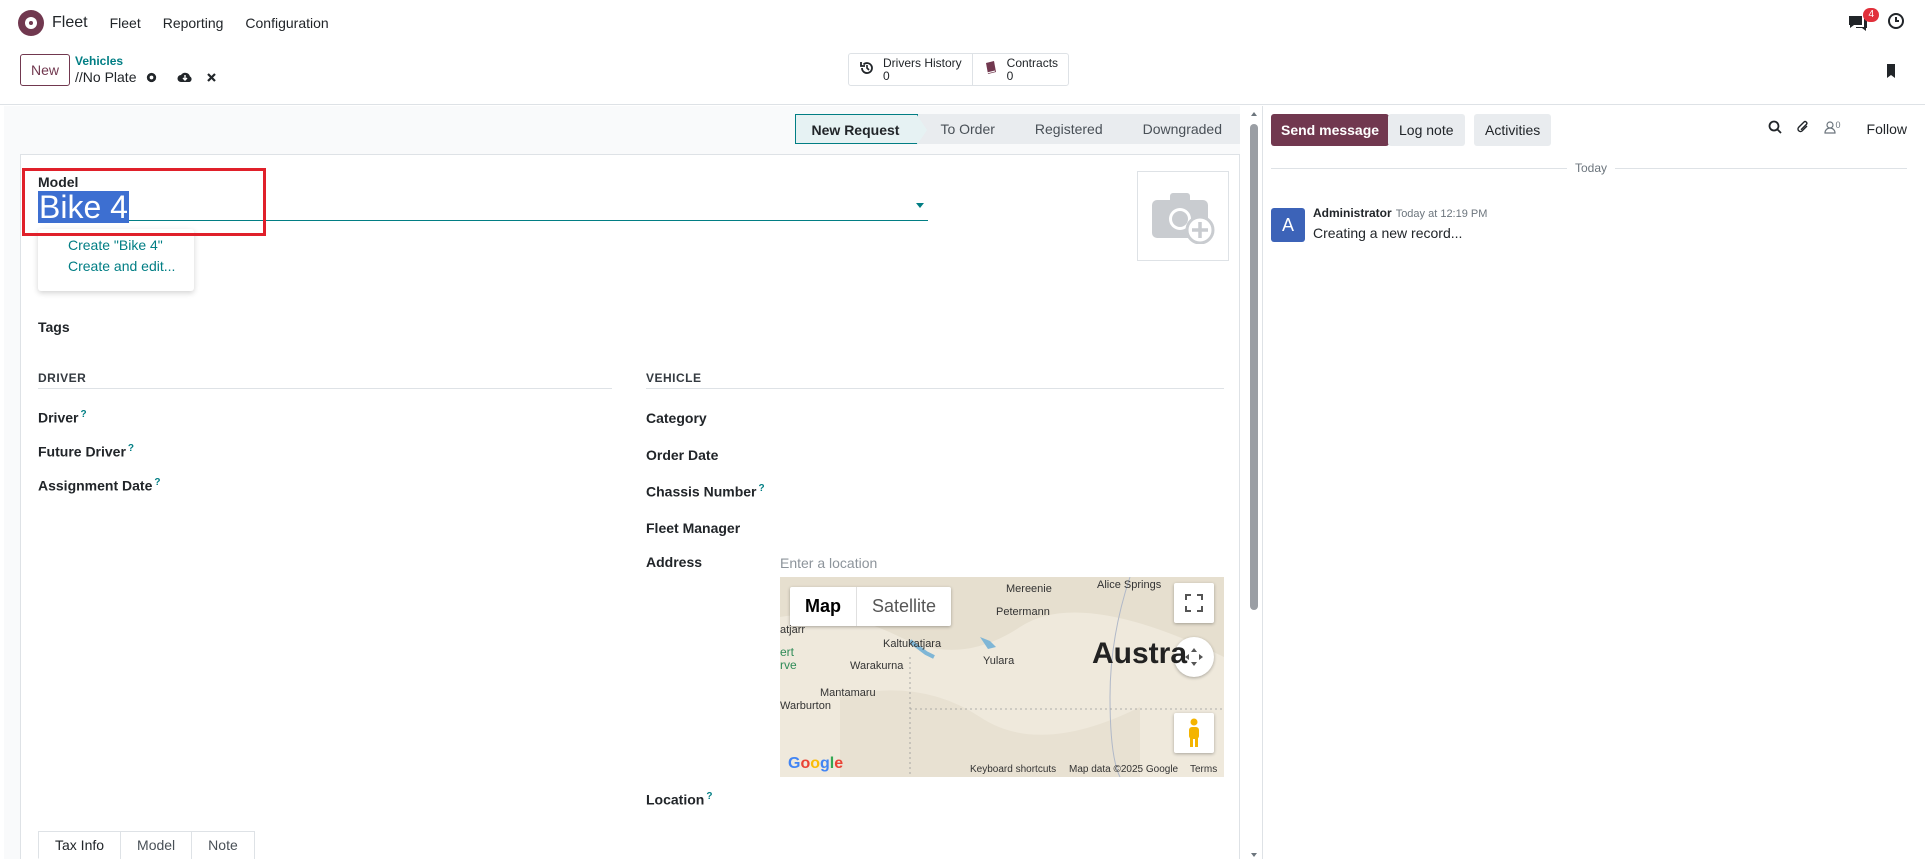 The height and width of the screenshot is (859, 1925). Describe the element at coordinates (1887, 129) in the screenshot. I see `follow-button: Follow` at that location.